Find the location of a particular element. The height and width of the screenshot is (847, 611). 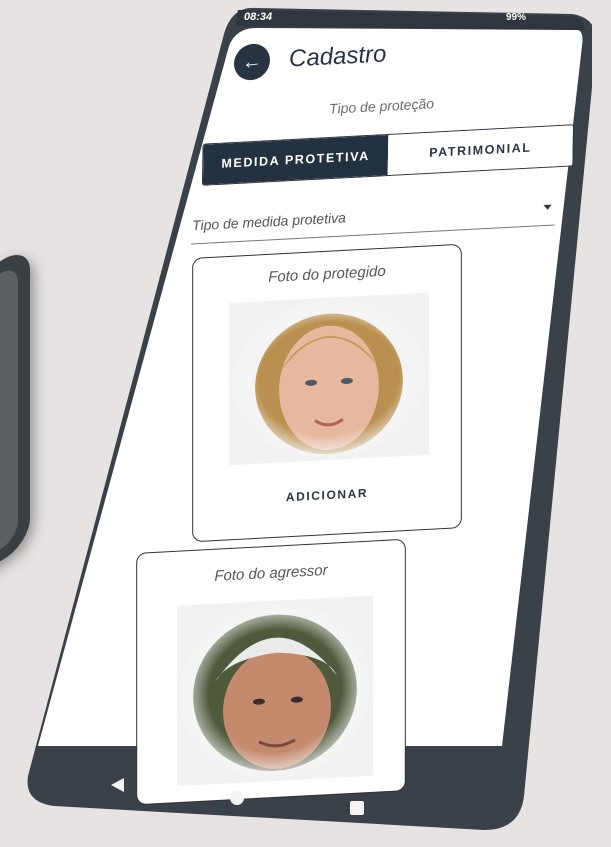

aggressor-photo-title: Foto do agressor is located at coordinates (271, 573).